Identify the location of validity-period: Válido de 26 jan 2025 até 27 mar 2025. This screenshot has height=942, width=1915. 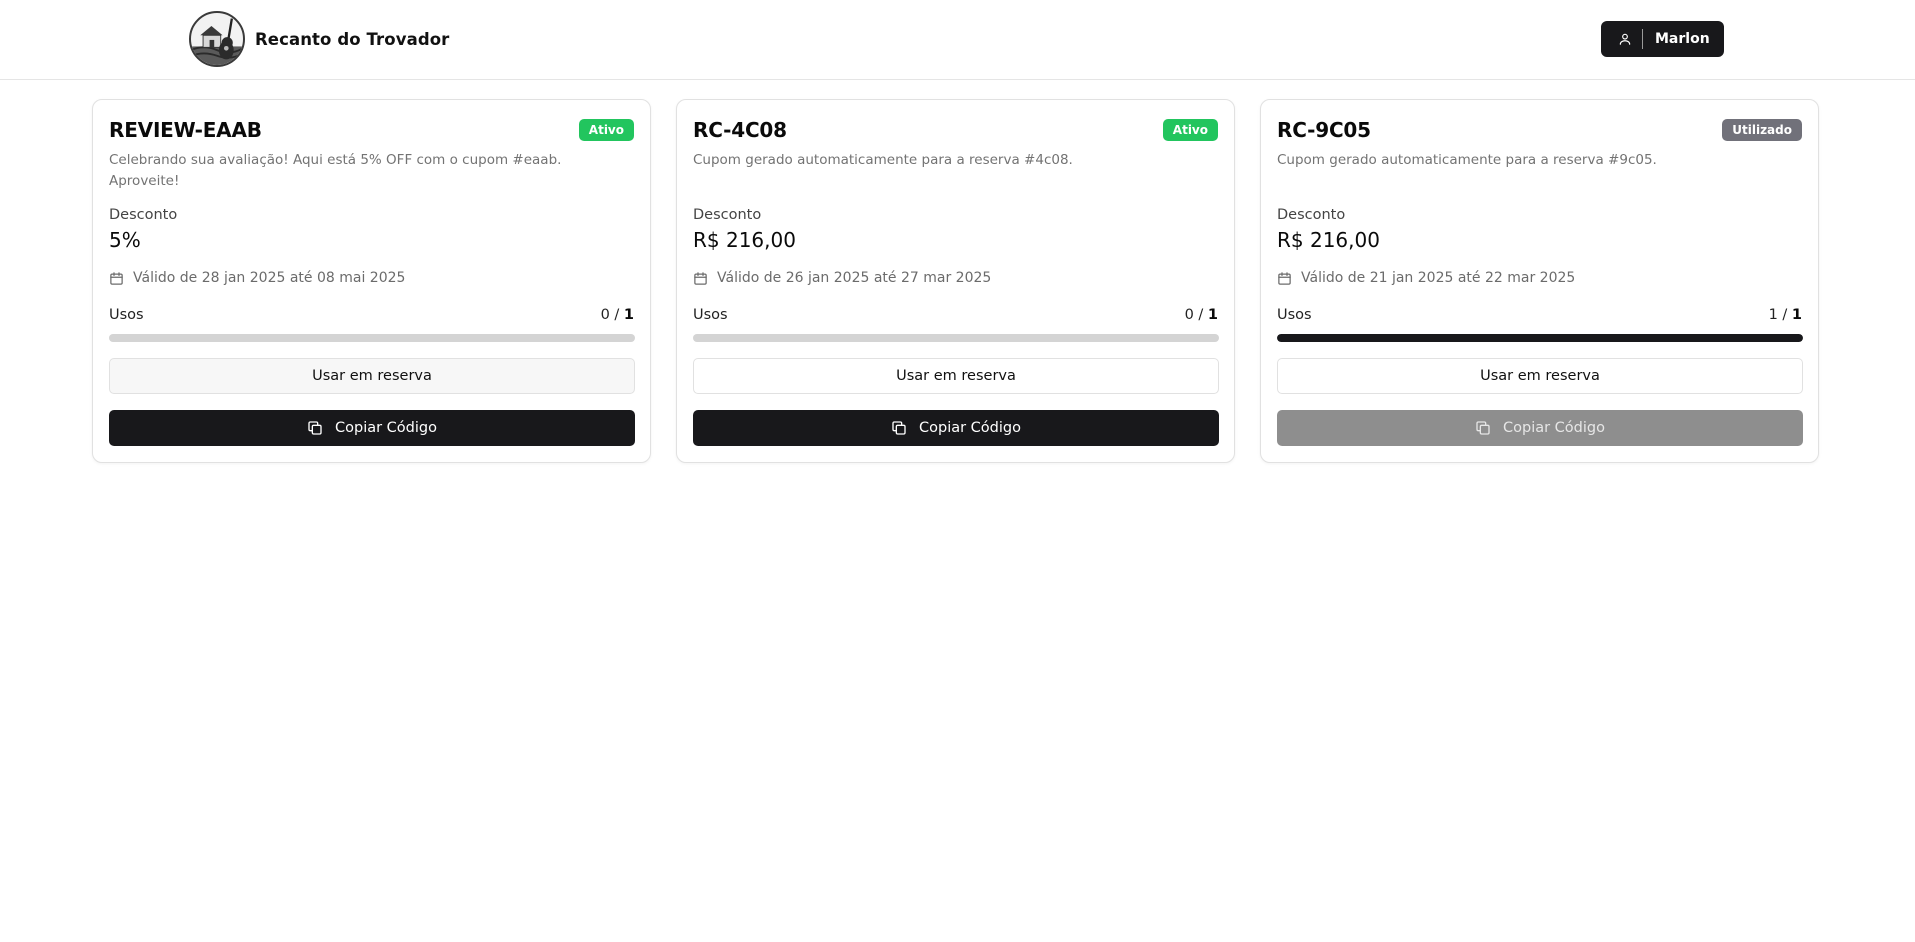
(842, 278).